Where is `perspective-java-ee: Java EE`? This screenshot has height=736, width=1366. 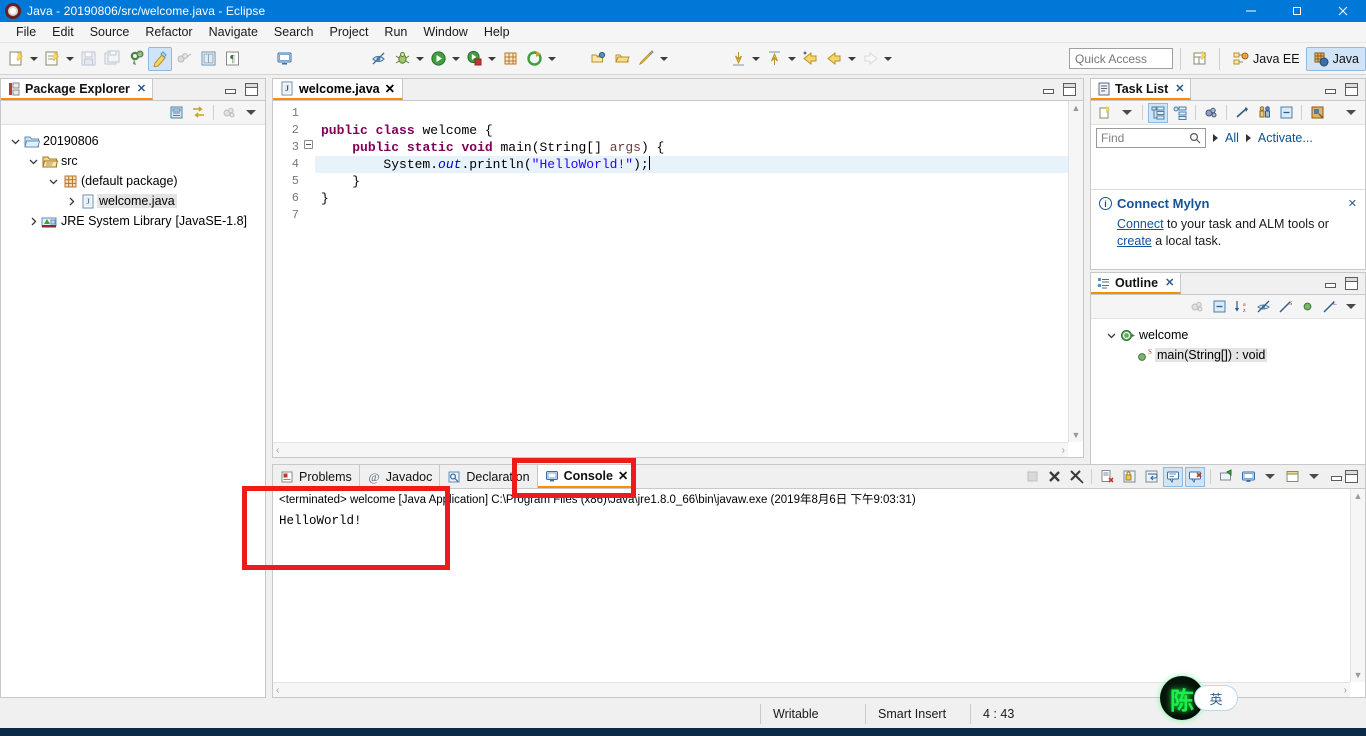
perspective-java-ee: Java EE is located at coordinates (1266, 59).